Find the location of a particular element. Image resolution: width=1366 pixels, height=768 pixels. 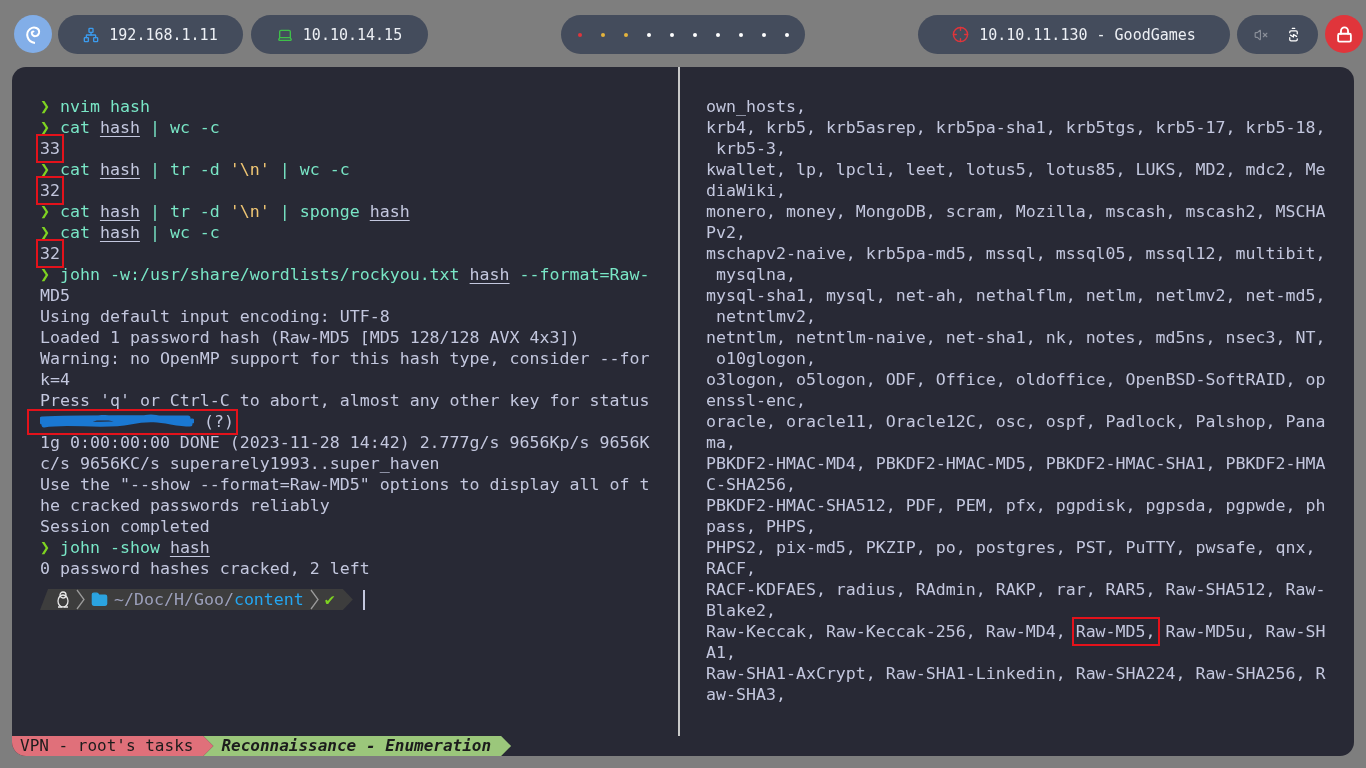

terminal-line: RACF-KDFAES, radius, RAdmin, RAKP, rar, RAR5, Raw-SHA512, Raw- is located at coordinates (1016, 589).